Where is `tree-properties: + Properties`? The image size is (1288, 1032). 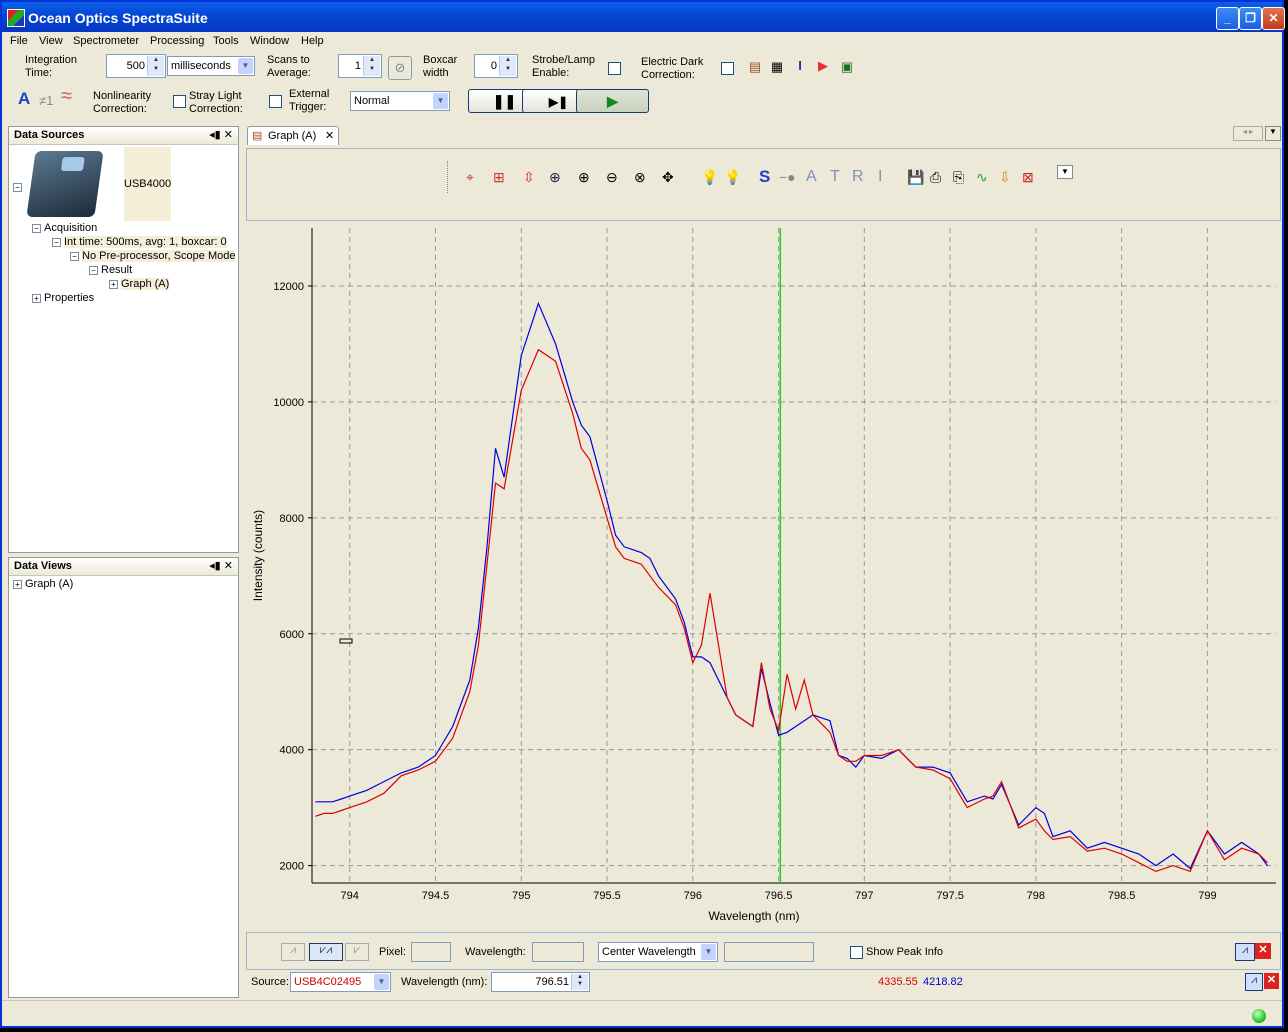 tree-properties: + Properties is located at coordinates (63, 298).